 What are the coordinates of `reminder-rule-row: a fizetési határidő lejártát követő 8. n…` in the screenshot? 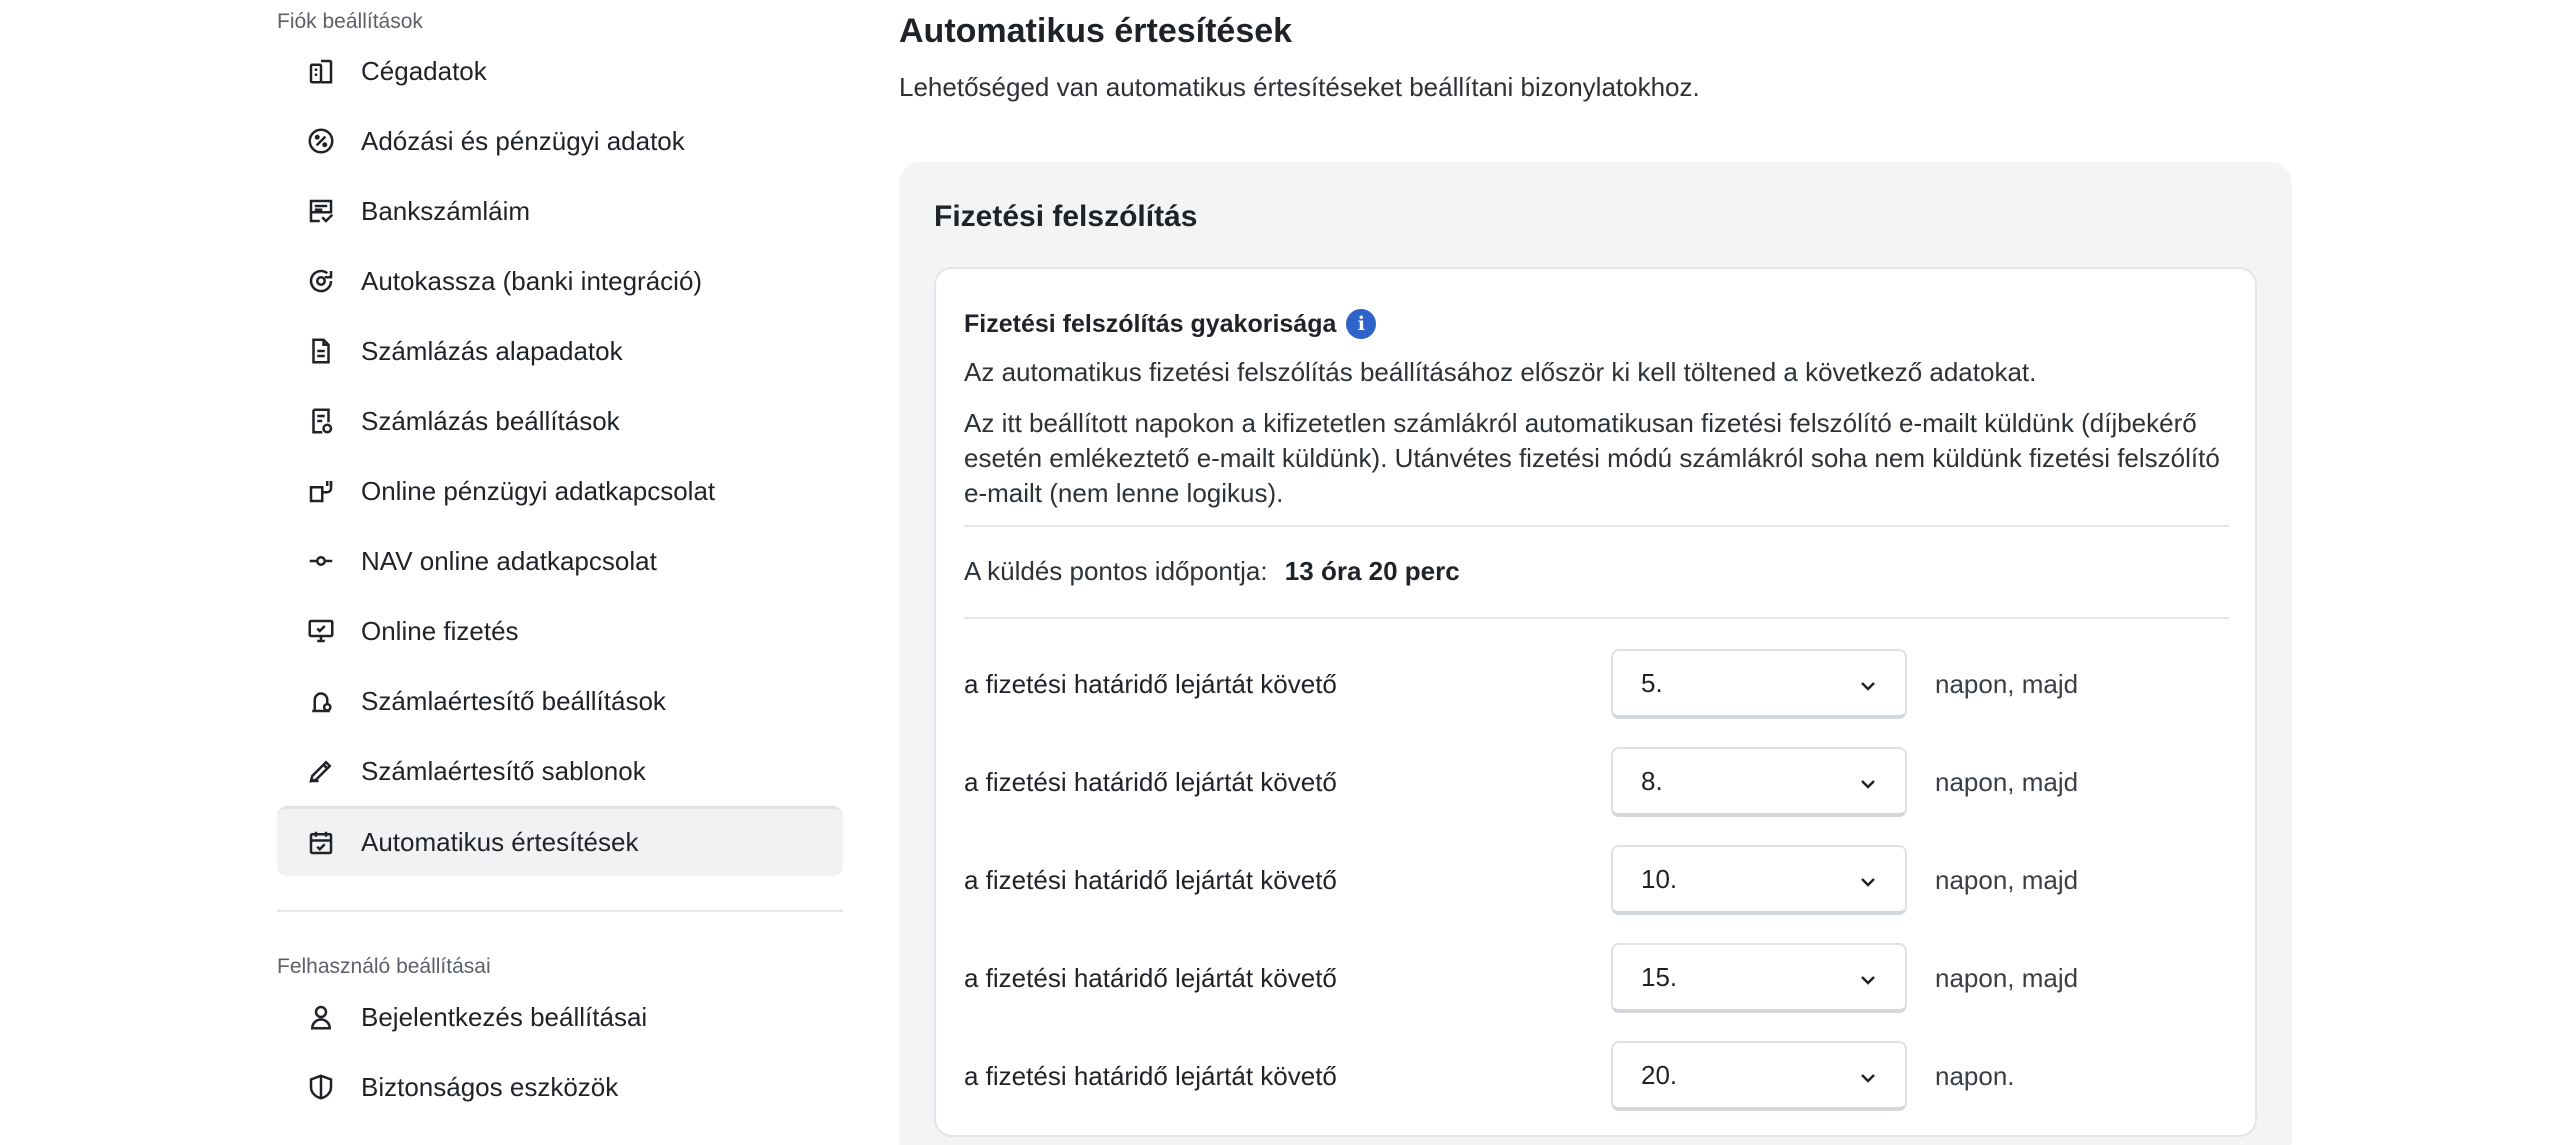 It's located at (1596, 782).